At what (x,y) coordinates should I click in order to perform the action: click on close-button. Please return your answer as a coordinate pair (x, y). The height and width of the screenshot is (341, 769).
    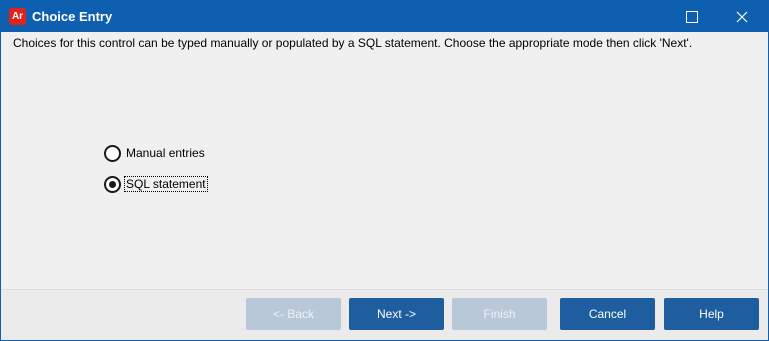
    Looking at the image, I should click on (742, 16).